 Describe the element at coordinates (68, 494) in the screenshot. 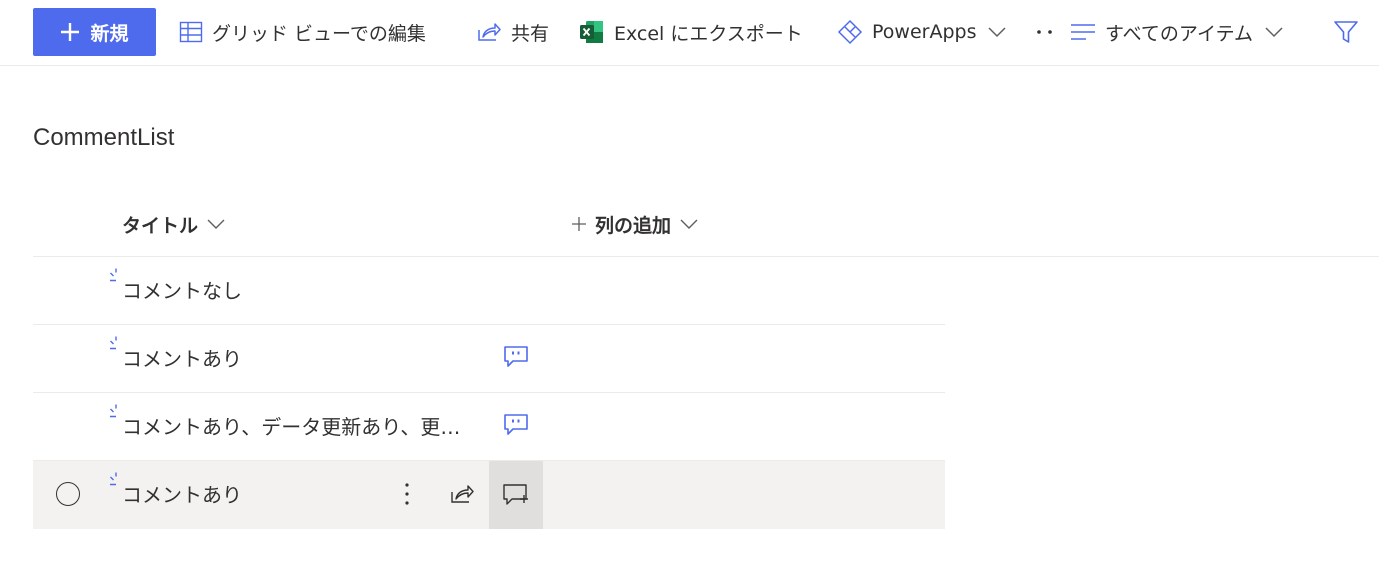

I see `row-select-radio` at that location.